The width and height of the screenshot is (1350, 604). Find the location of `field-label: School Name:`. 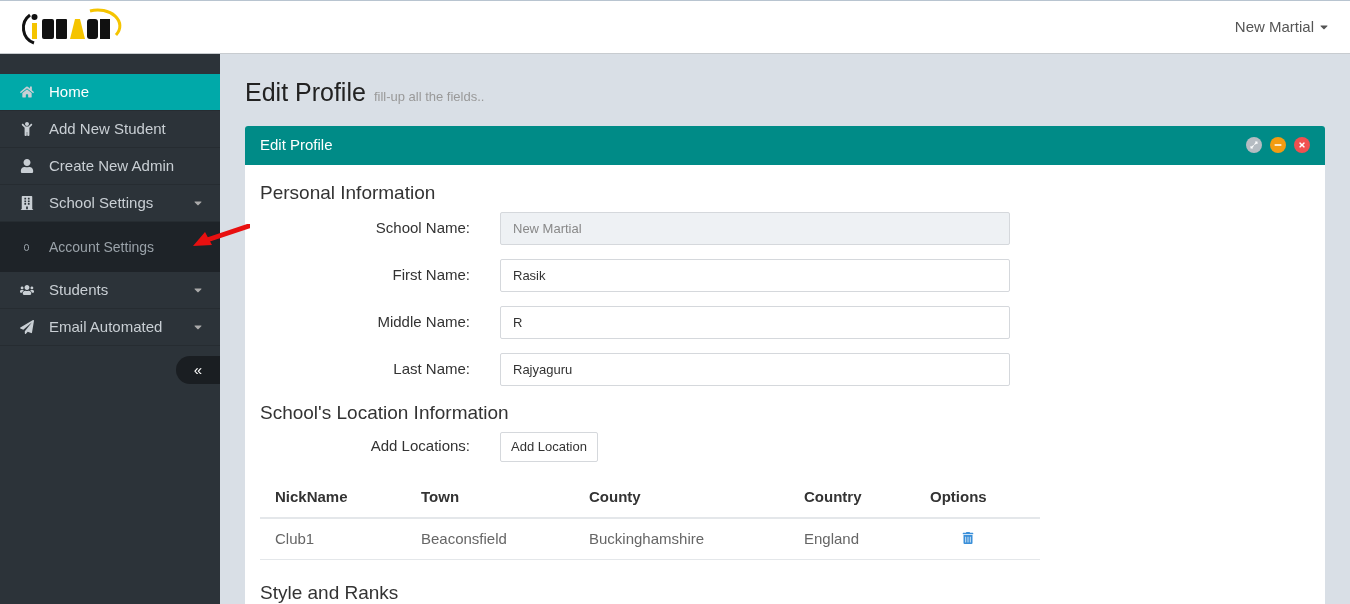

field-label: School Name: is located at coordinates (422, 228).